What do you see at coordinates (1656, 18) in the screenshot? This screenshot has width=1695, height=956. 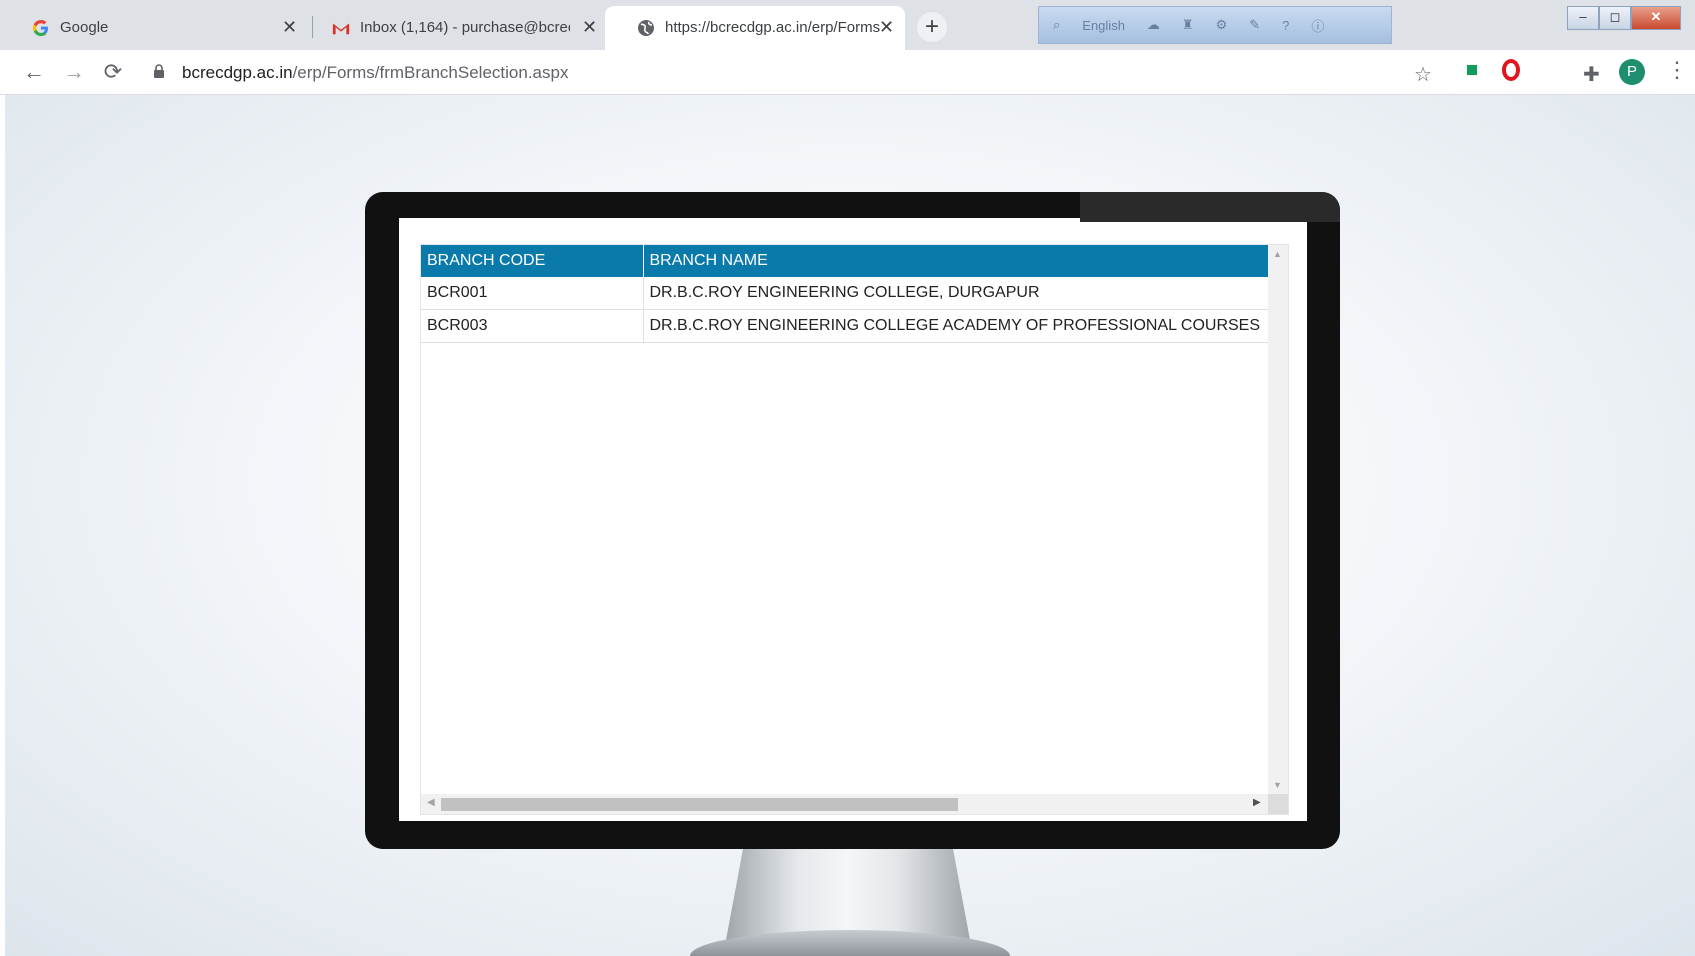 I see `window-close-button: ✕` at bounding box center [1656, 18].